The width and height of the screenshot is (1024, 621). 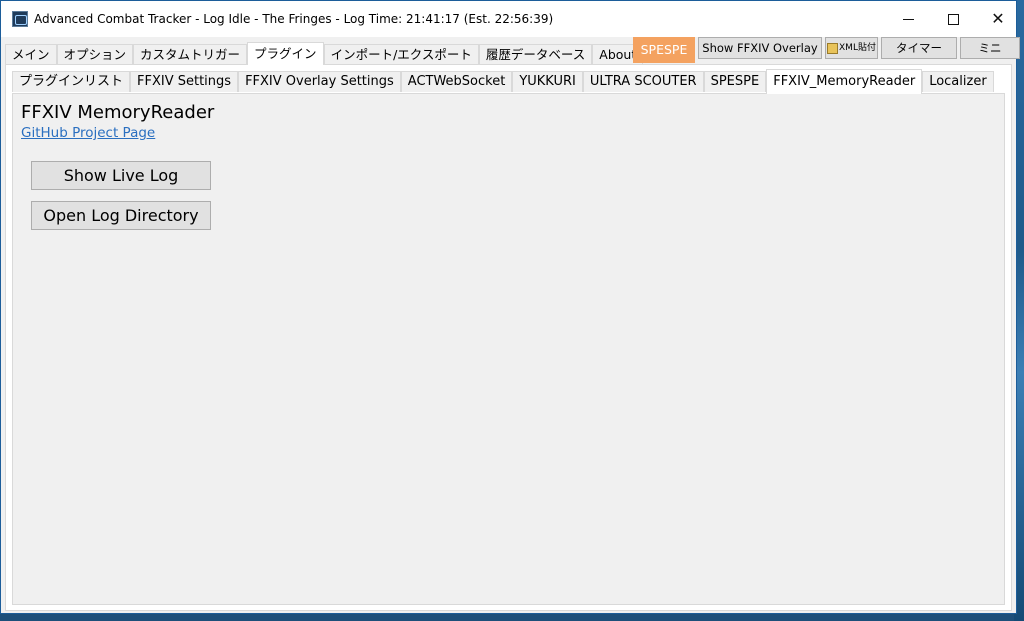 What do you see at coordinates (535, 54) in the screenshot?
I see `tab-history-database: 履歴データベース` at bounding box center [535, 54].